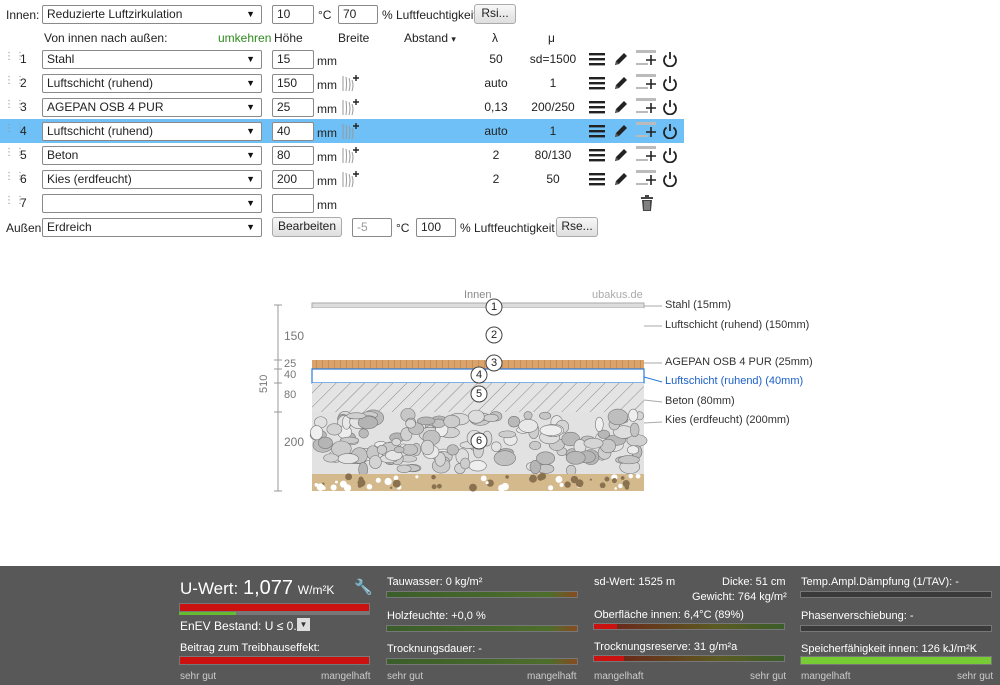  What do you see at coordinates (293, 131) in the screenshot?
I see `thickness-input: 40` at bounding box center [293, 131].